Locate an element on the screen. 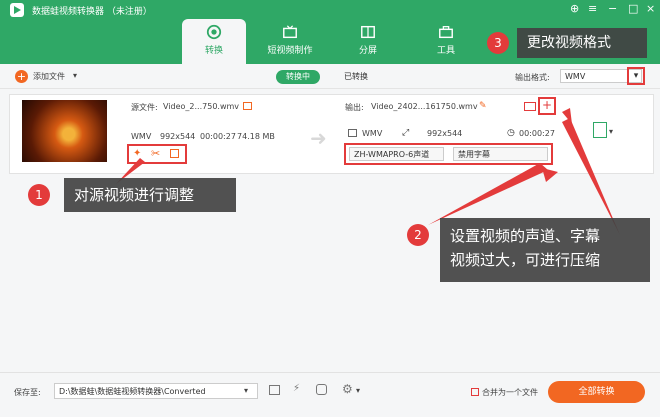 The width and height of the screenshot is (660, 417). tab-label: 工具 is located at coordinates (445, 51).